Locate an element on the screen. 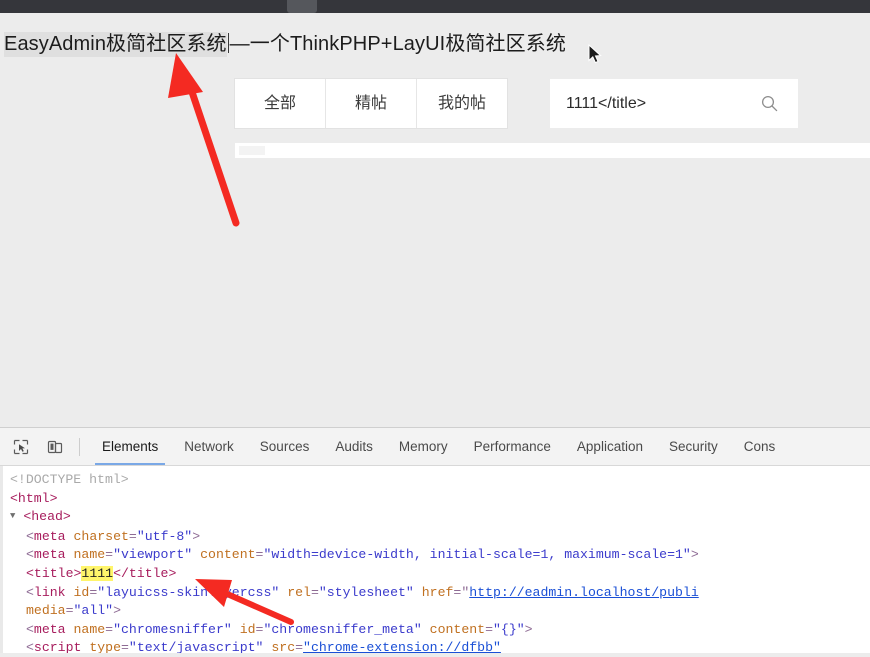 The height and width of the screenshot is (657, 870). dom-line-title: <title>1111</title> is located at coordinates (435, 574).